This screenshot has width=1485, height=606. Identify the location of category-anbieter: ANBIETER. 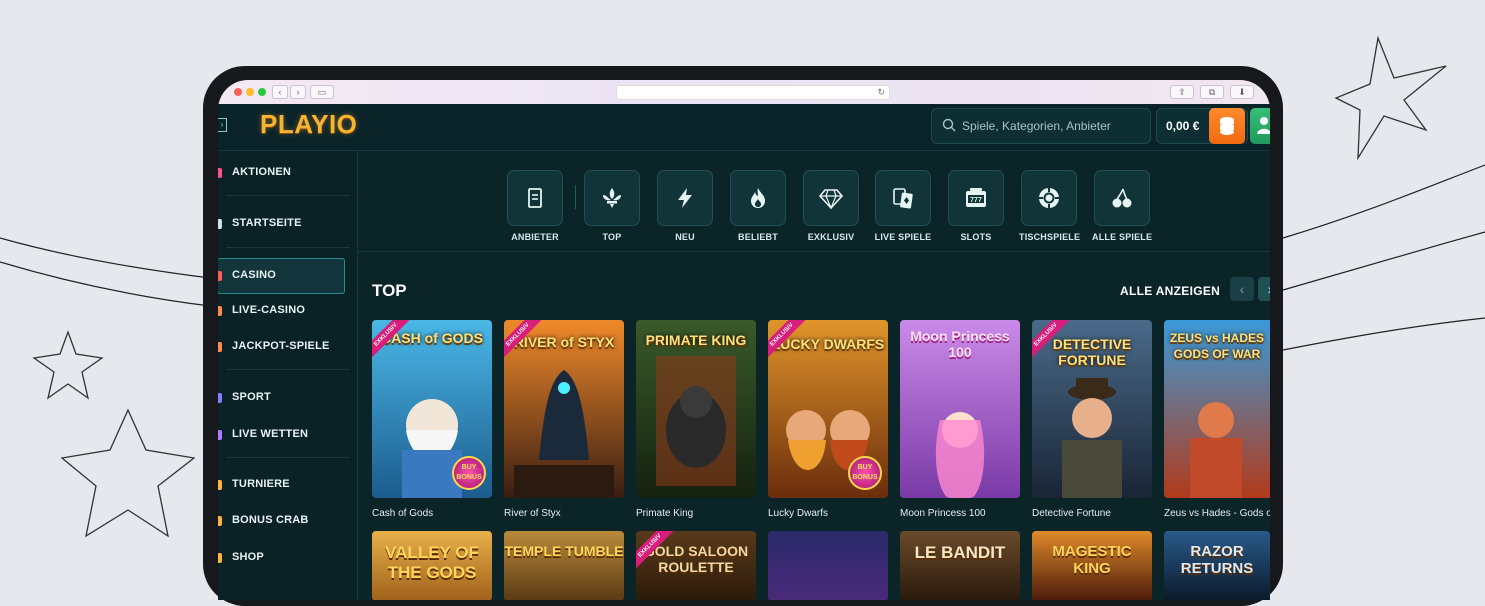
(535, 206).